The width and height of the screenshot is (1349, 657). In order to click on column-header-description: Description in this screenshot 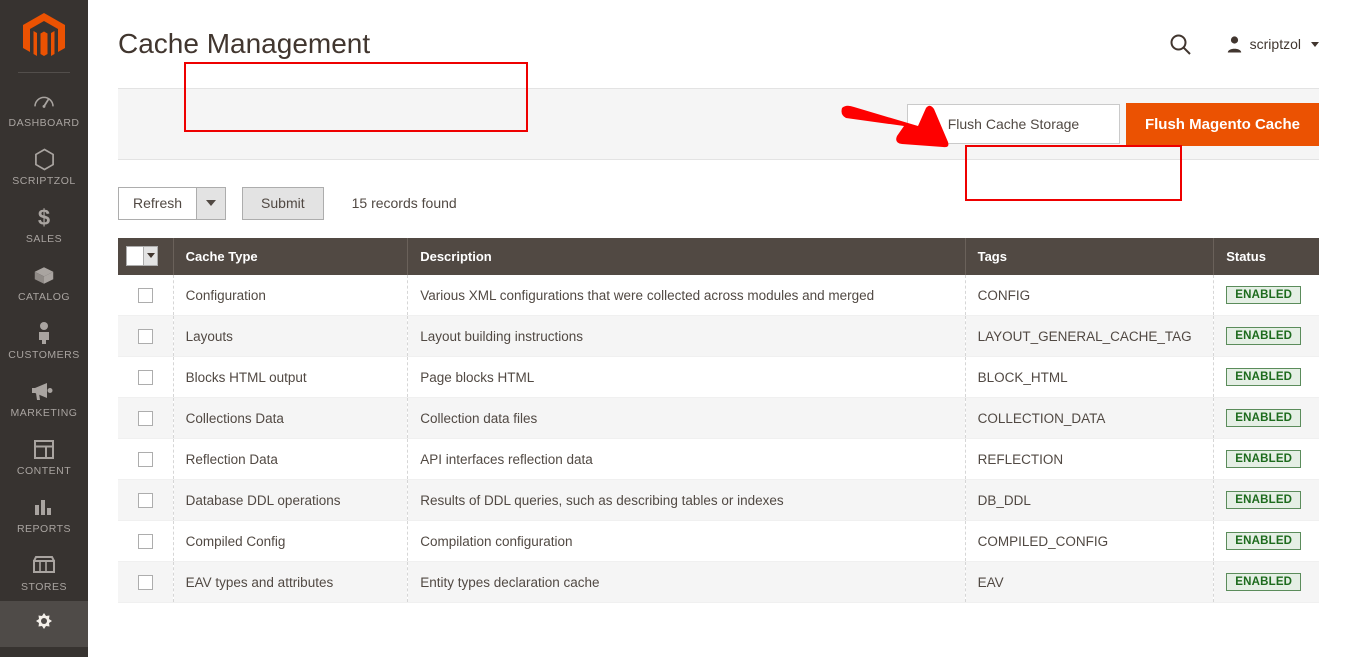, I will do `click(686, 256)`.